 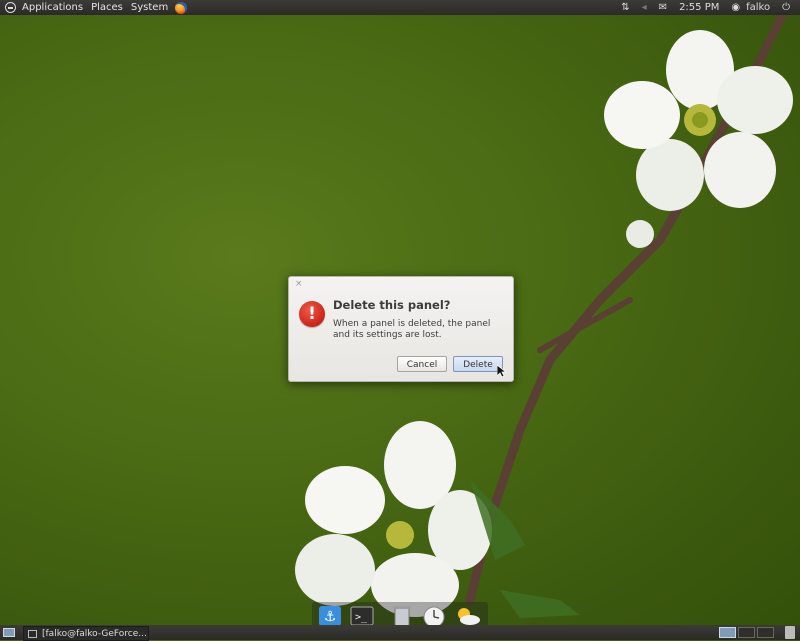 What do you see at coordinates (736, 7) in the screenshot?
I see `user-icon: ◉` at bounding box center [736, 7].